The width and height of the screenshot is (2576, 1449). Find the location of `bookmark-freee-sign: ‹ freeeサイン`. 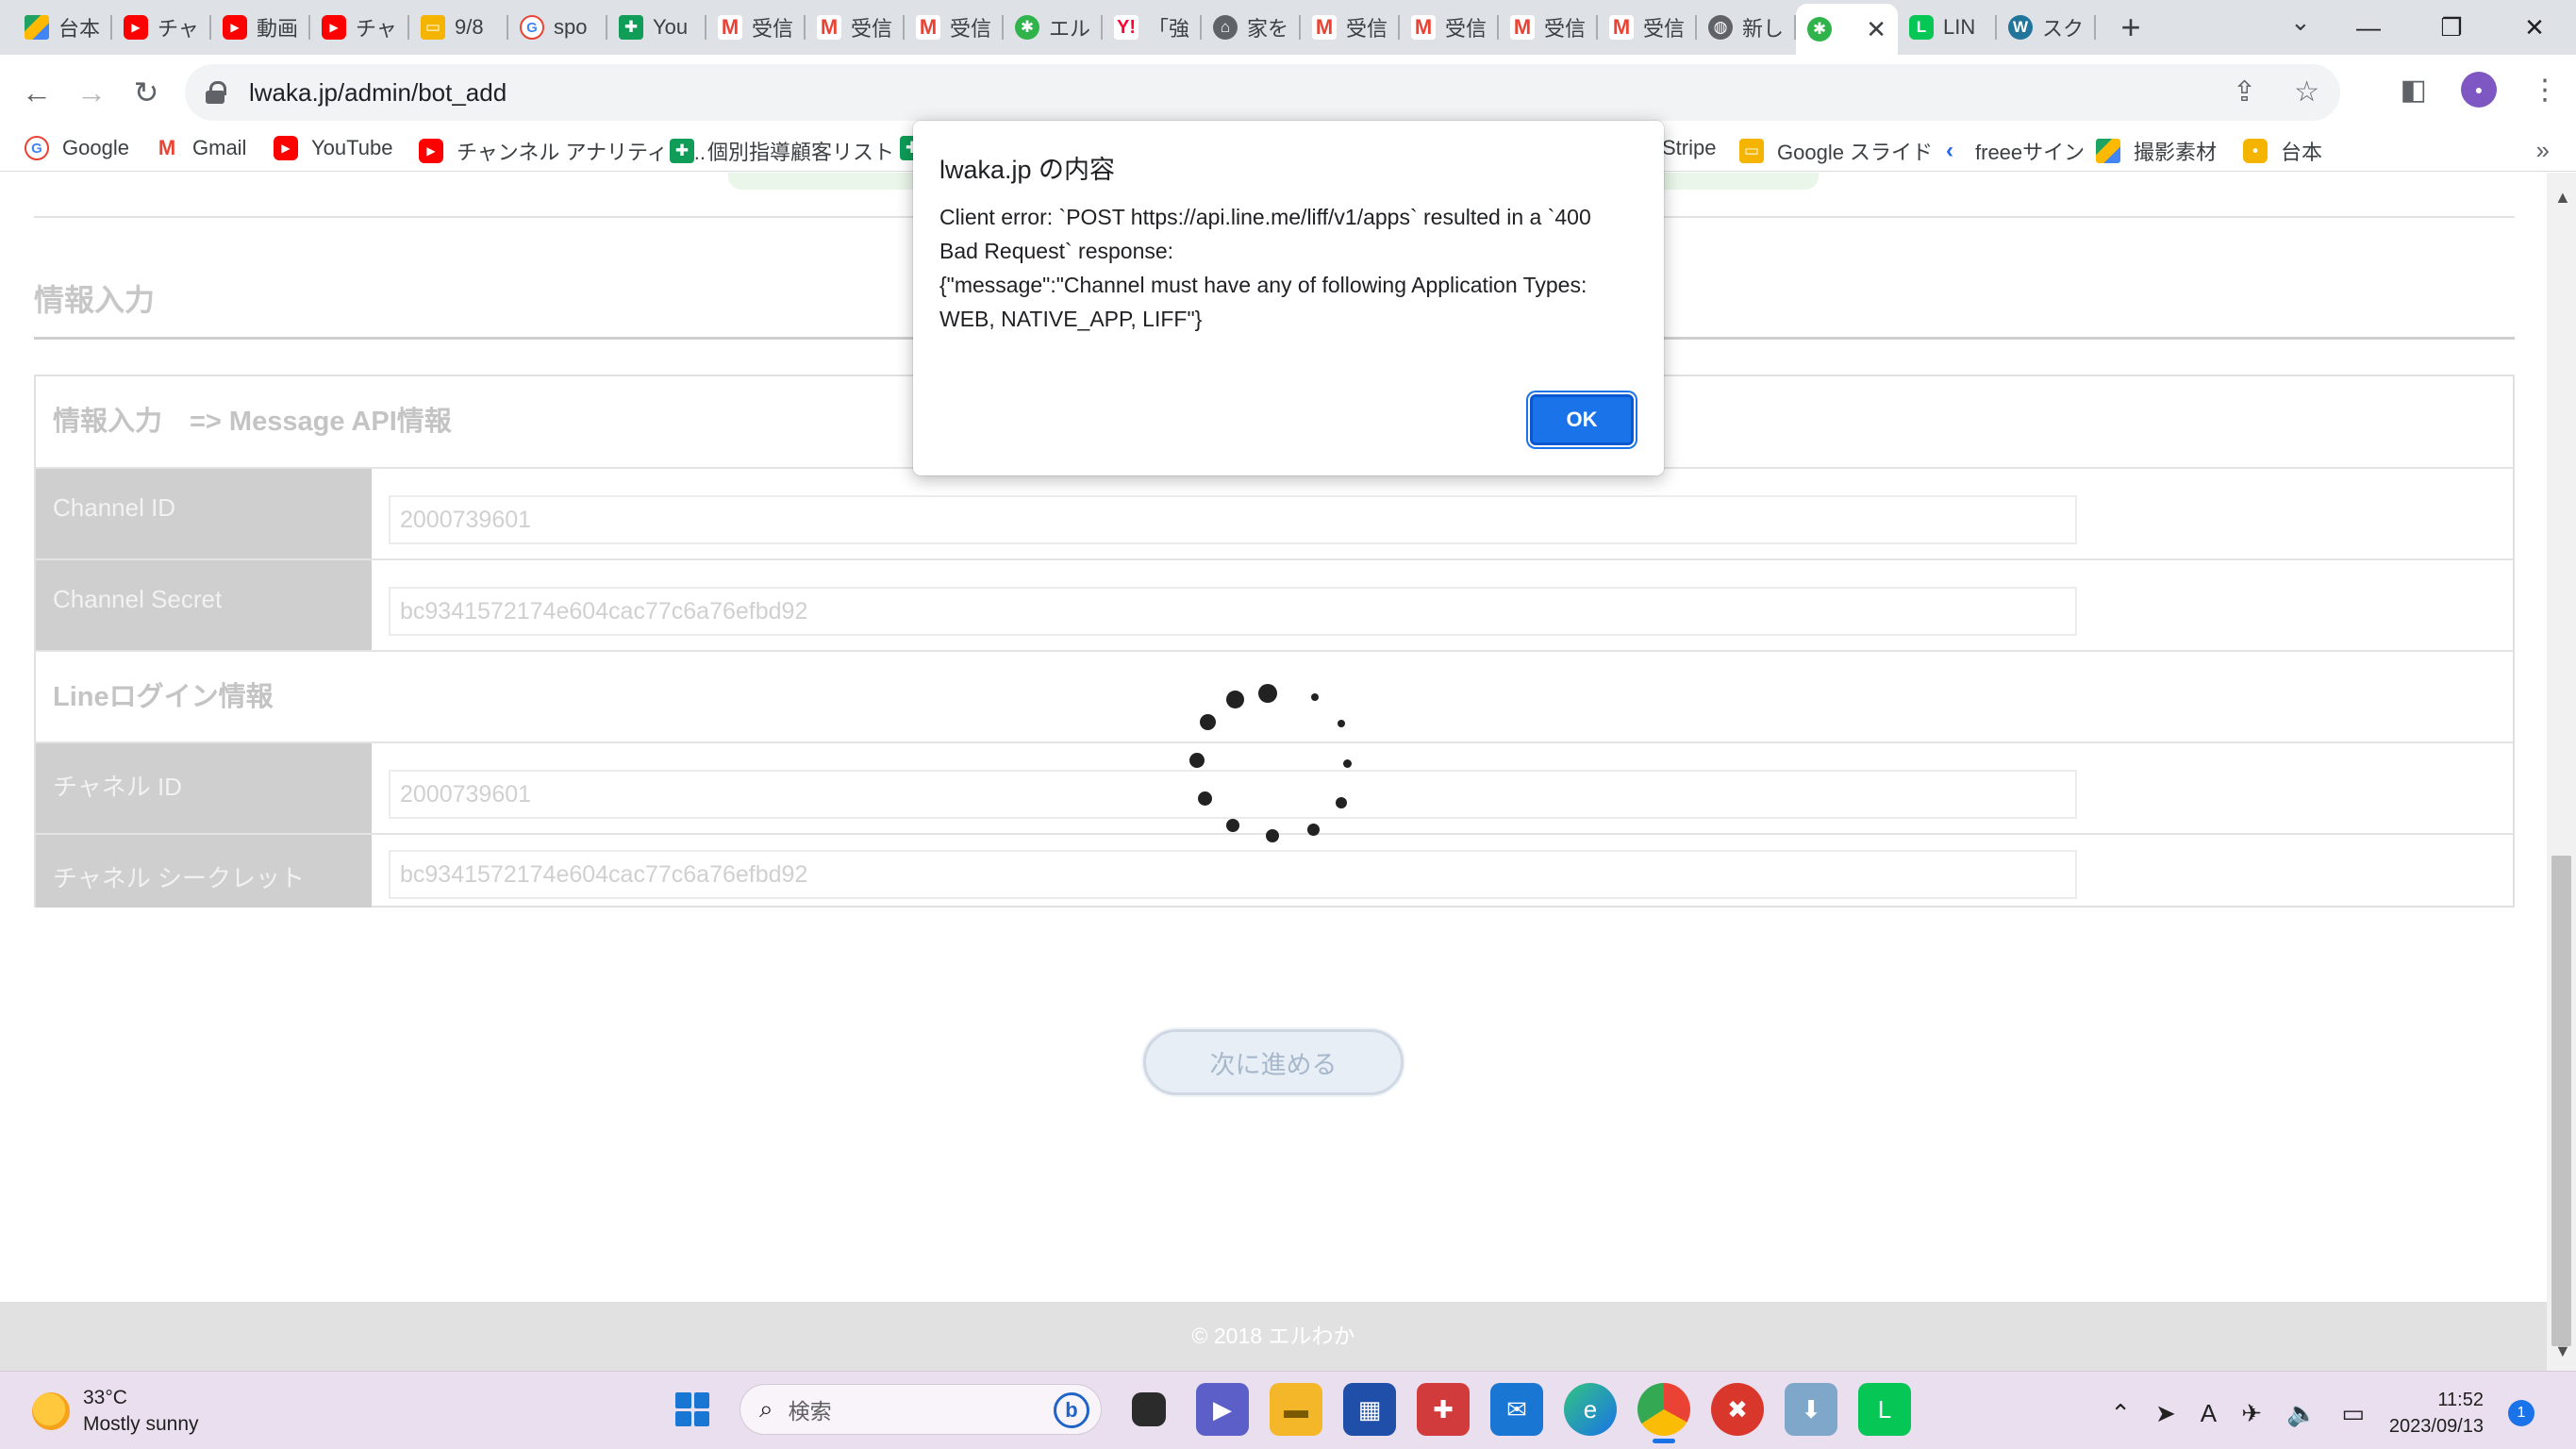

bookmark-freee-sign: ‹ freeeサイン is located at coordinates (2011, 151).